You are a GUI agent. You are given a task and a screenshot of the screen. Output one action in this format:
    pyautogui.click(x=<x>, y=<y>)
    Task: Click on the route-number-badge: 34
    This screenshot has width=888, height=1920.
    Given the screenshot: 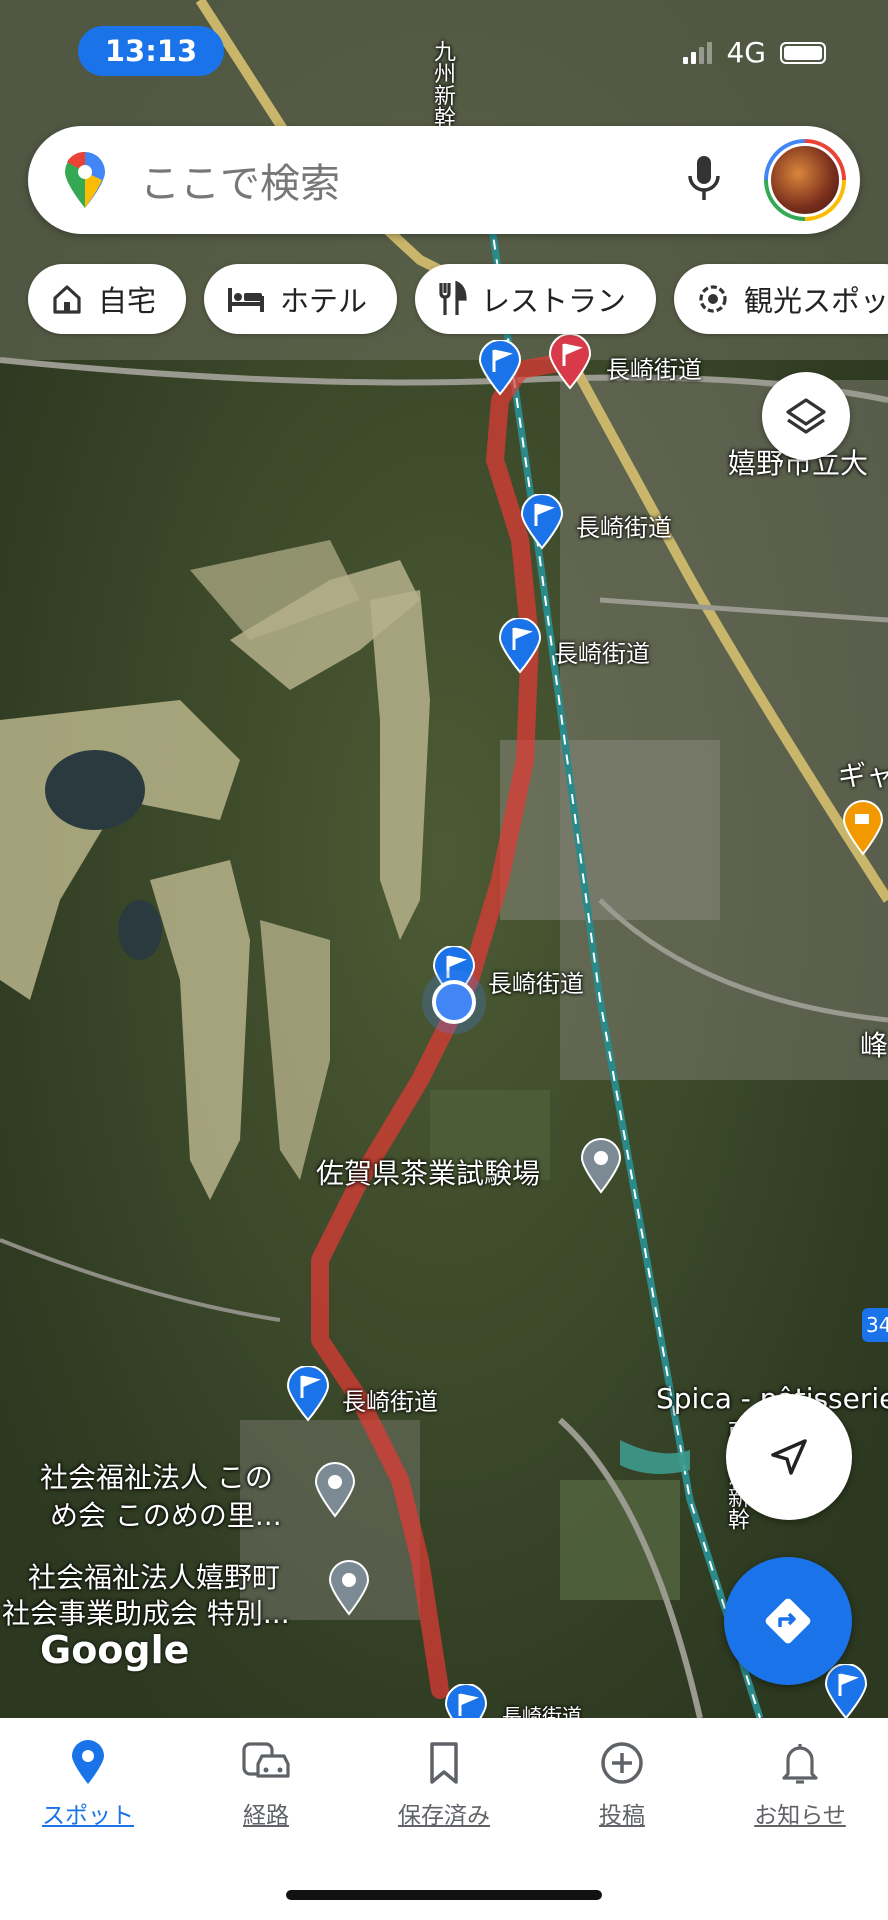 What is the action you would take?
    pyautogui.click(x=875, y=1325)
    